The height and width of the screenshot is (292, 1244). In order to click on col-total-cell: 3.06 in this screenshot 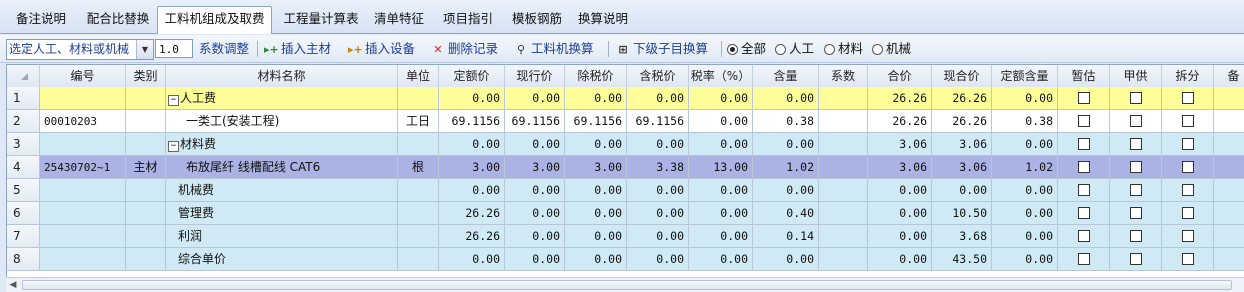, I will do `click(900, 167)`.